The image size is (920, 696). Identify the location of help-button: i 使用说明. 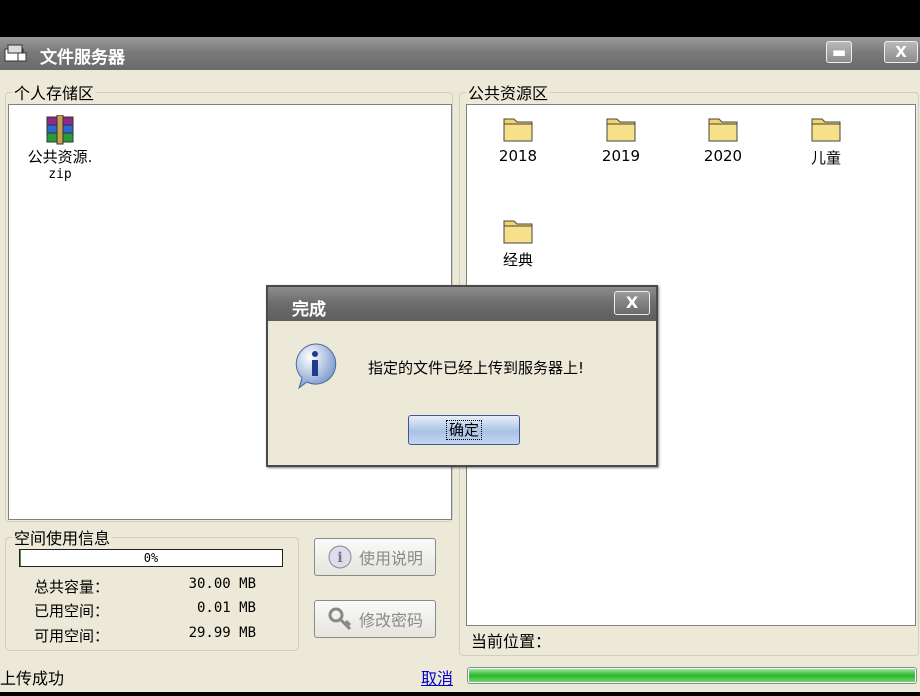
(375, 557).